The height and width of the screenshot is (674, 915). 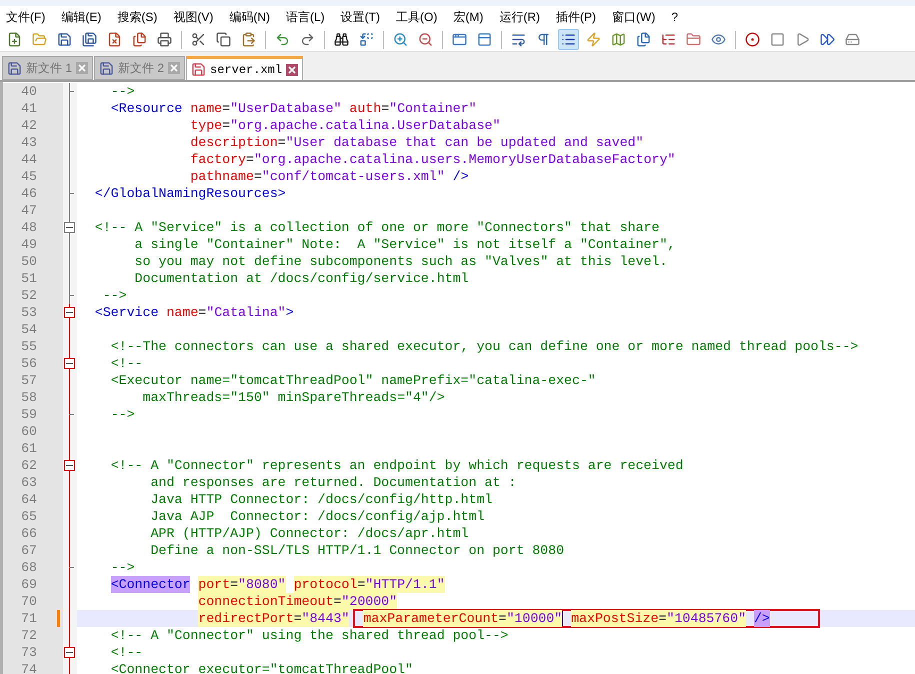 I want to click on line-number: 48, so click(x=28, y=227).